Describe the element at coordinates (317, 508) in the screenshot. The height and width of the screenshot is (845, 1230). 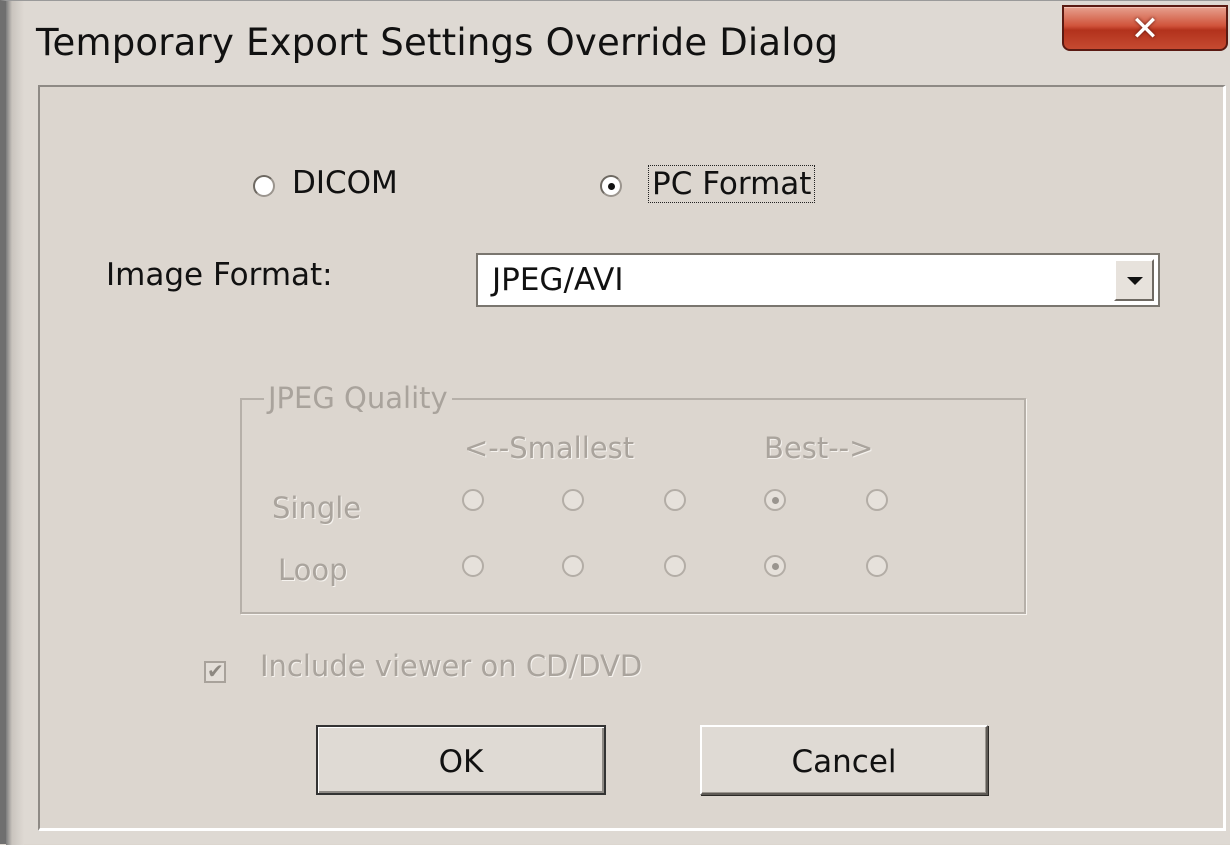
I see `quality-row-single-label: Single` at that location.